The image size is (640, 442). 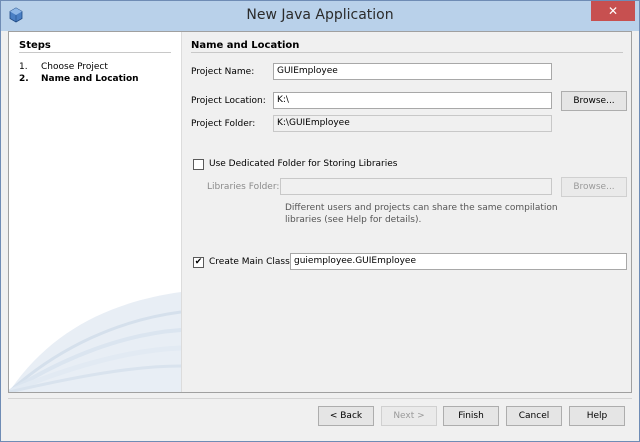 I want to click on libraries-folder-label: Libraries Folder:, so click(x=243, y=187).